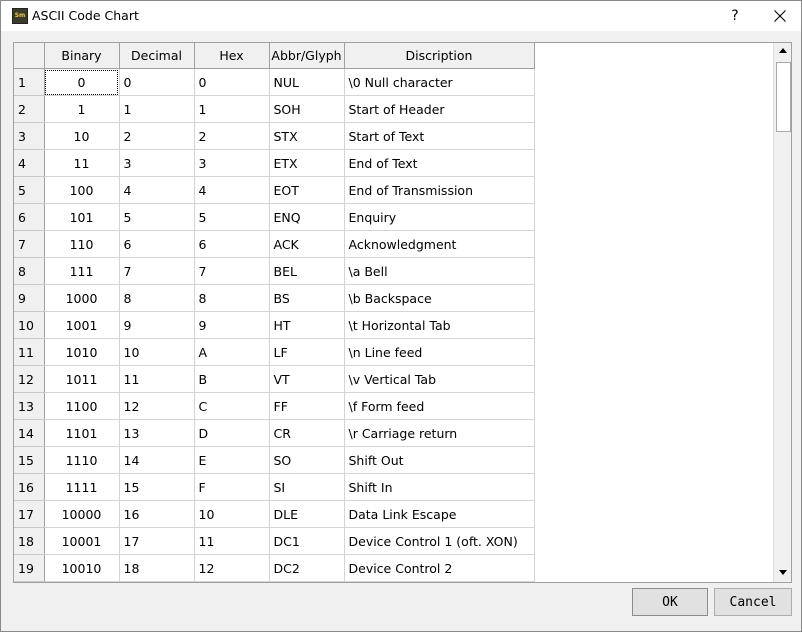 The image size is (802, 632). Describe the element at coordinates (307, 406) in the screenshot. I see `cell-abbr: FF` at that location.